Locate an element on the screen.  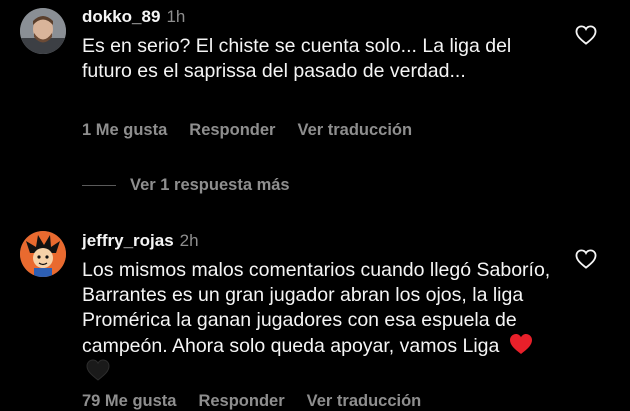
view-more-replies-button: Ver 1 respuesta más is located at coordinates (186, 185).